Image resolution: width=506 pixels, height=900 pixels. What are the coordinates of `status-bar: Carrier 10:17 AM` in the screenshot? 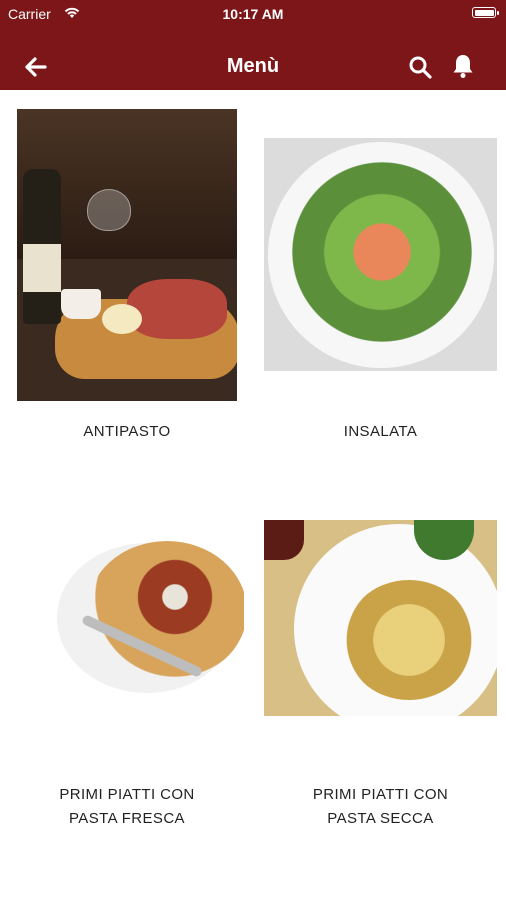 It's located at (253, 14).